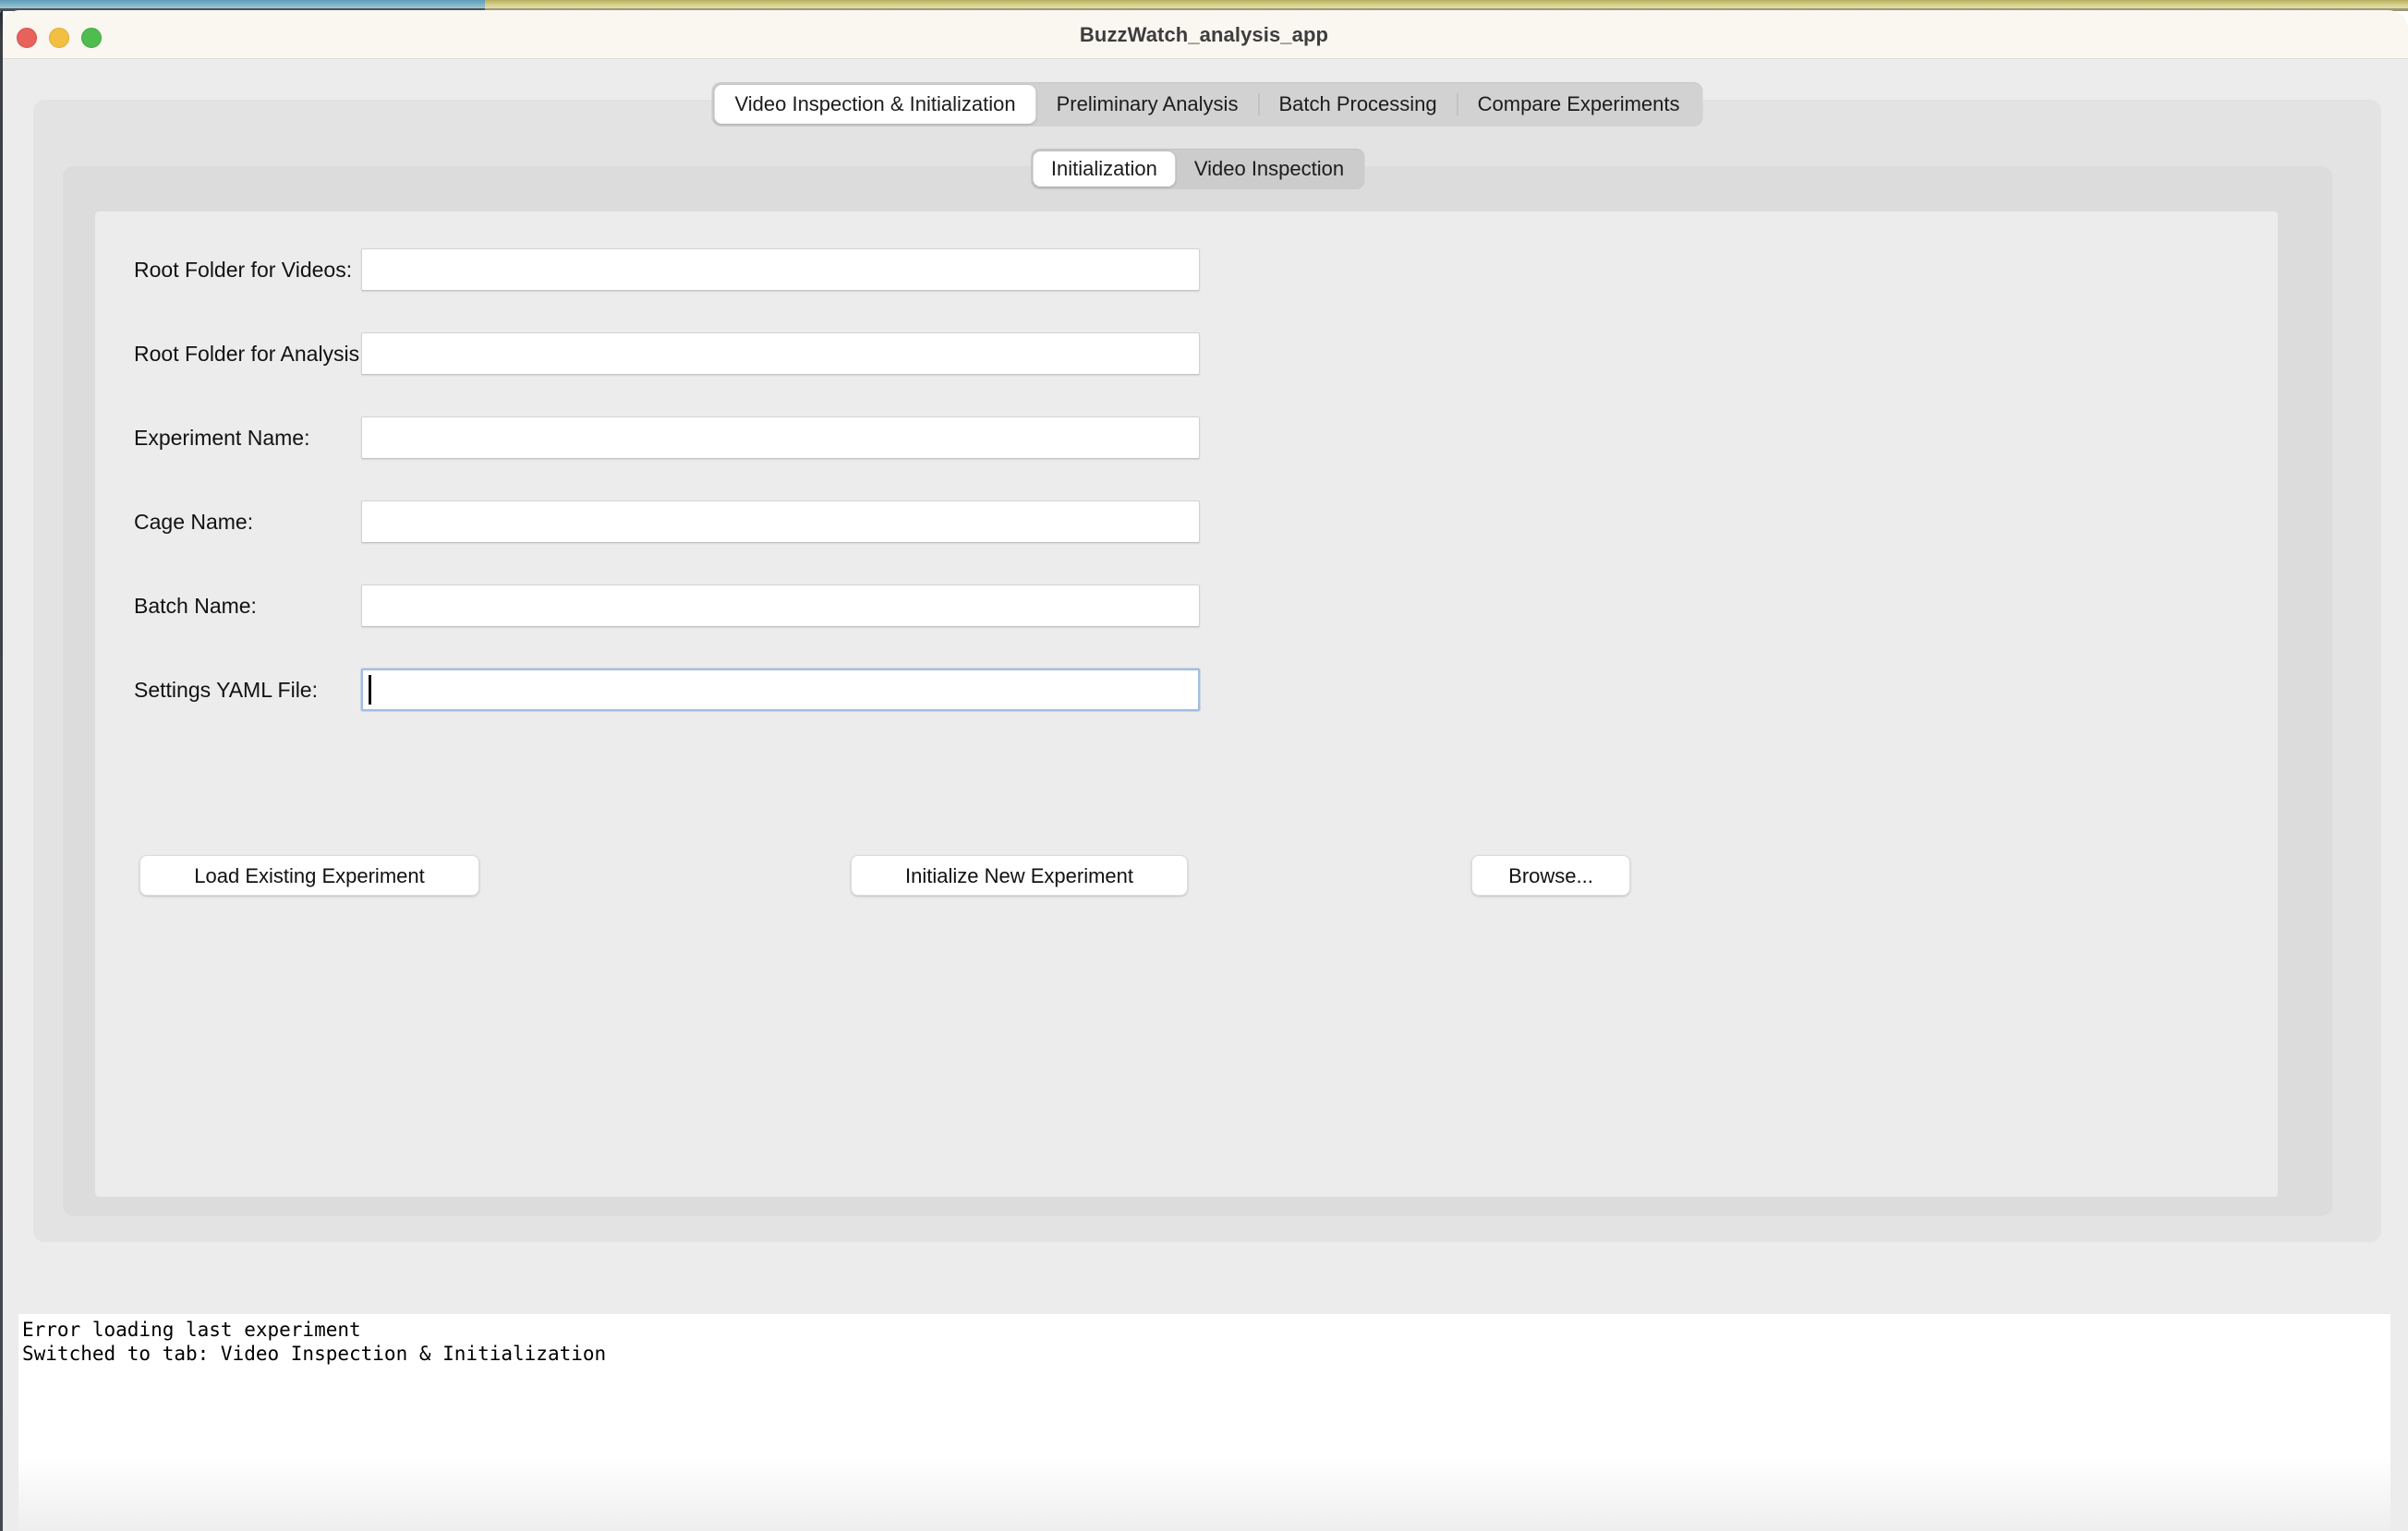 Image resolution: width=2408 pixels, height=1531 pixels. Describe the element at coordinates (780, 690) in the screenshot. I see `input-settings-yaml-file` at that location.